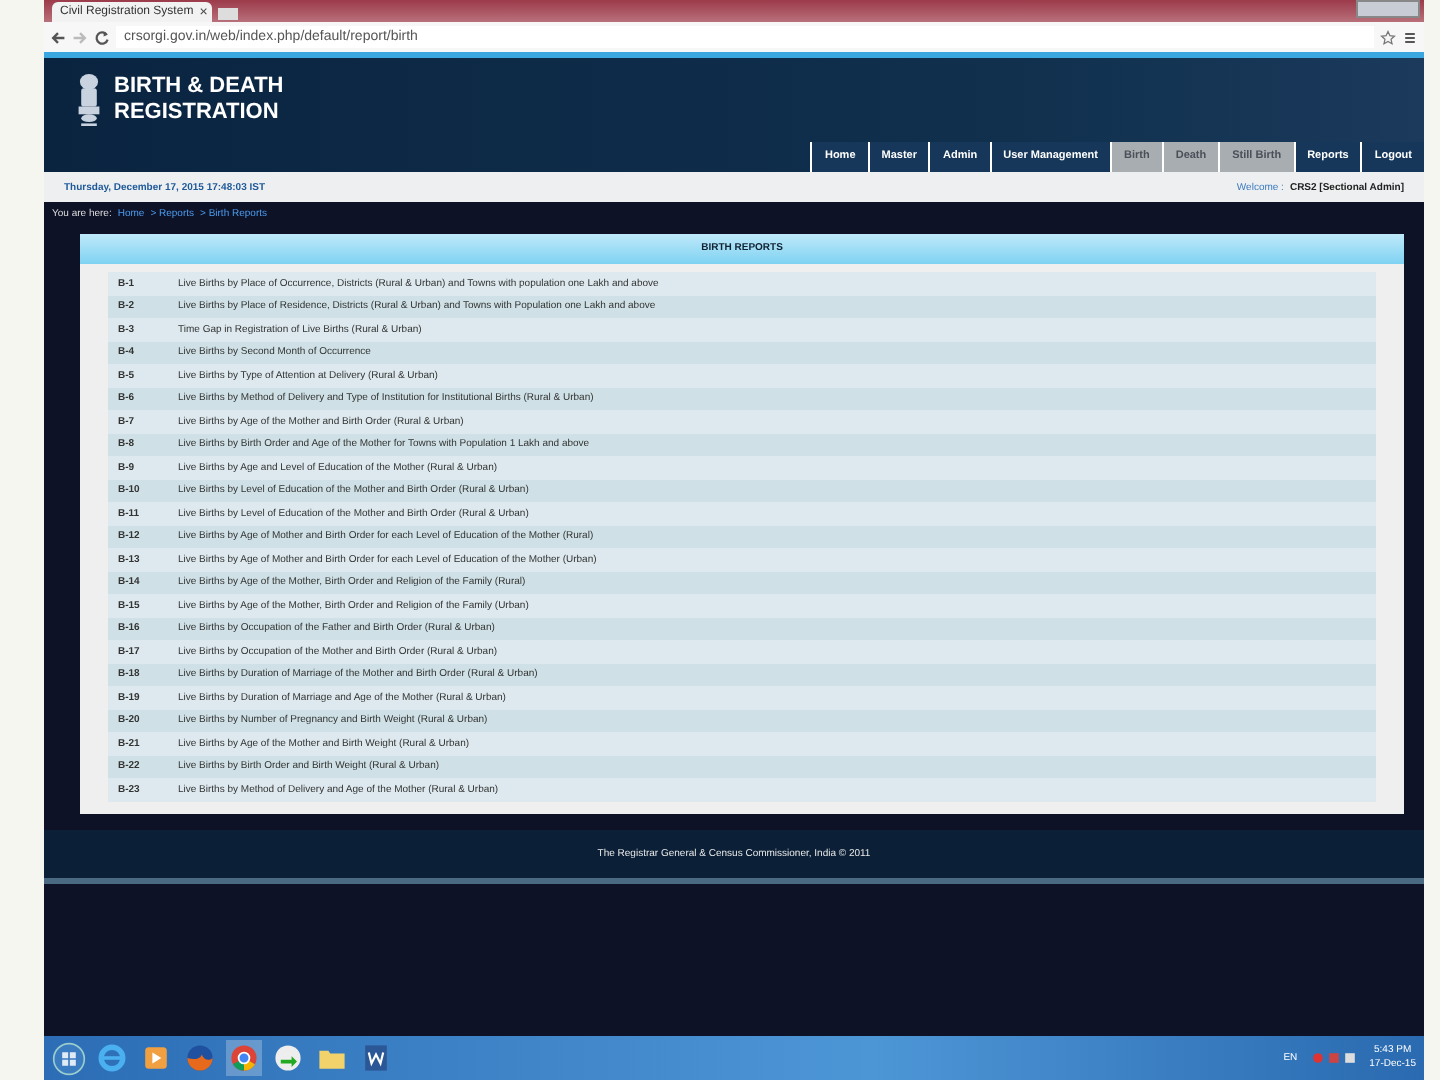  I want to click on star-icon, so click(1388, 37).